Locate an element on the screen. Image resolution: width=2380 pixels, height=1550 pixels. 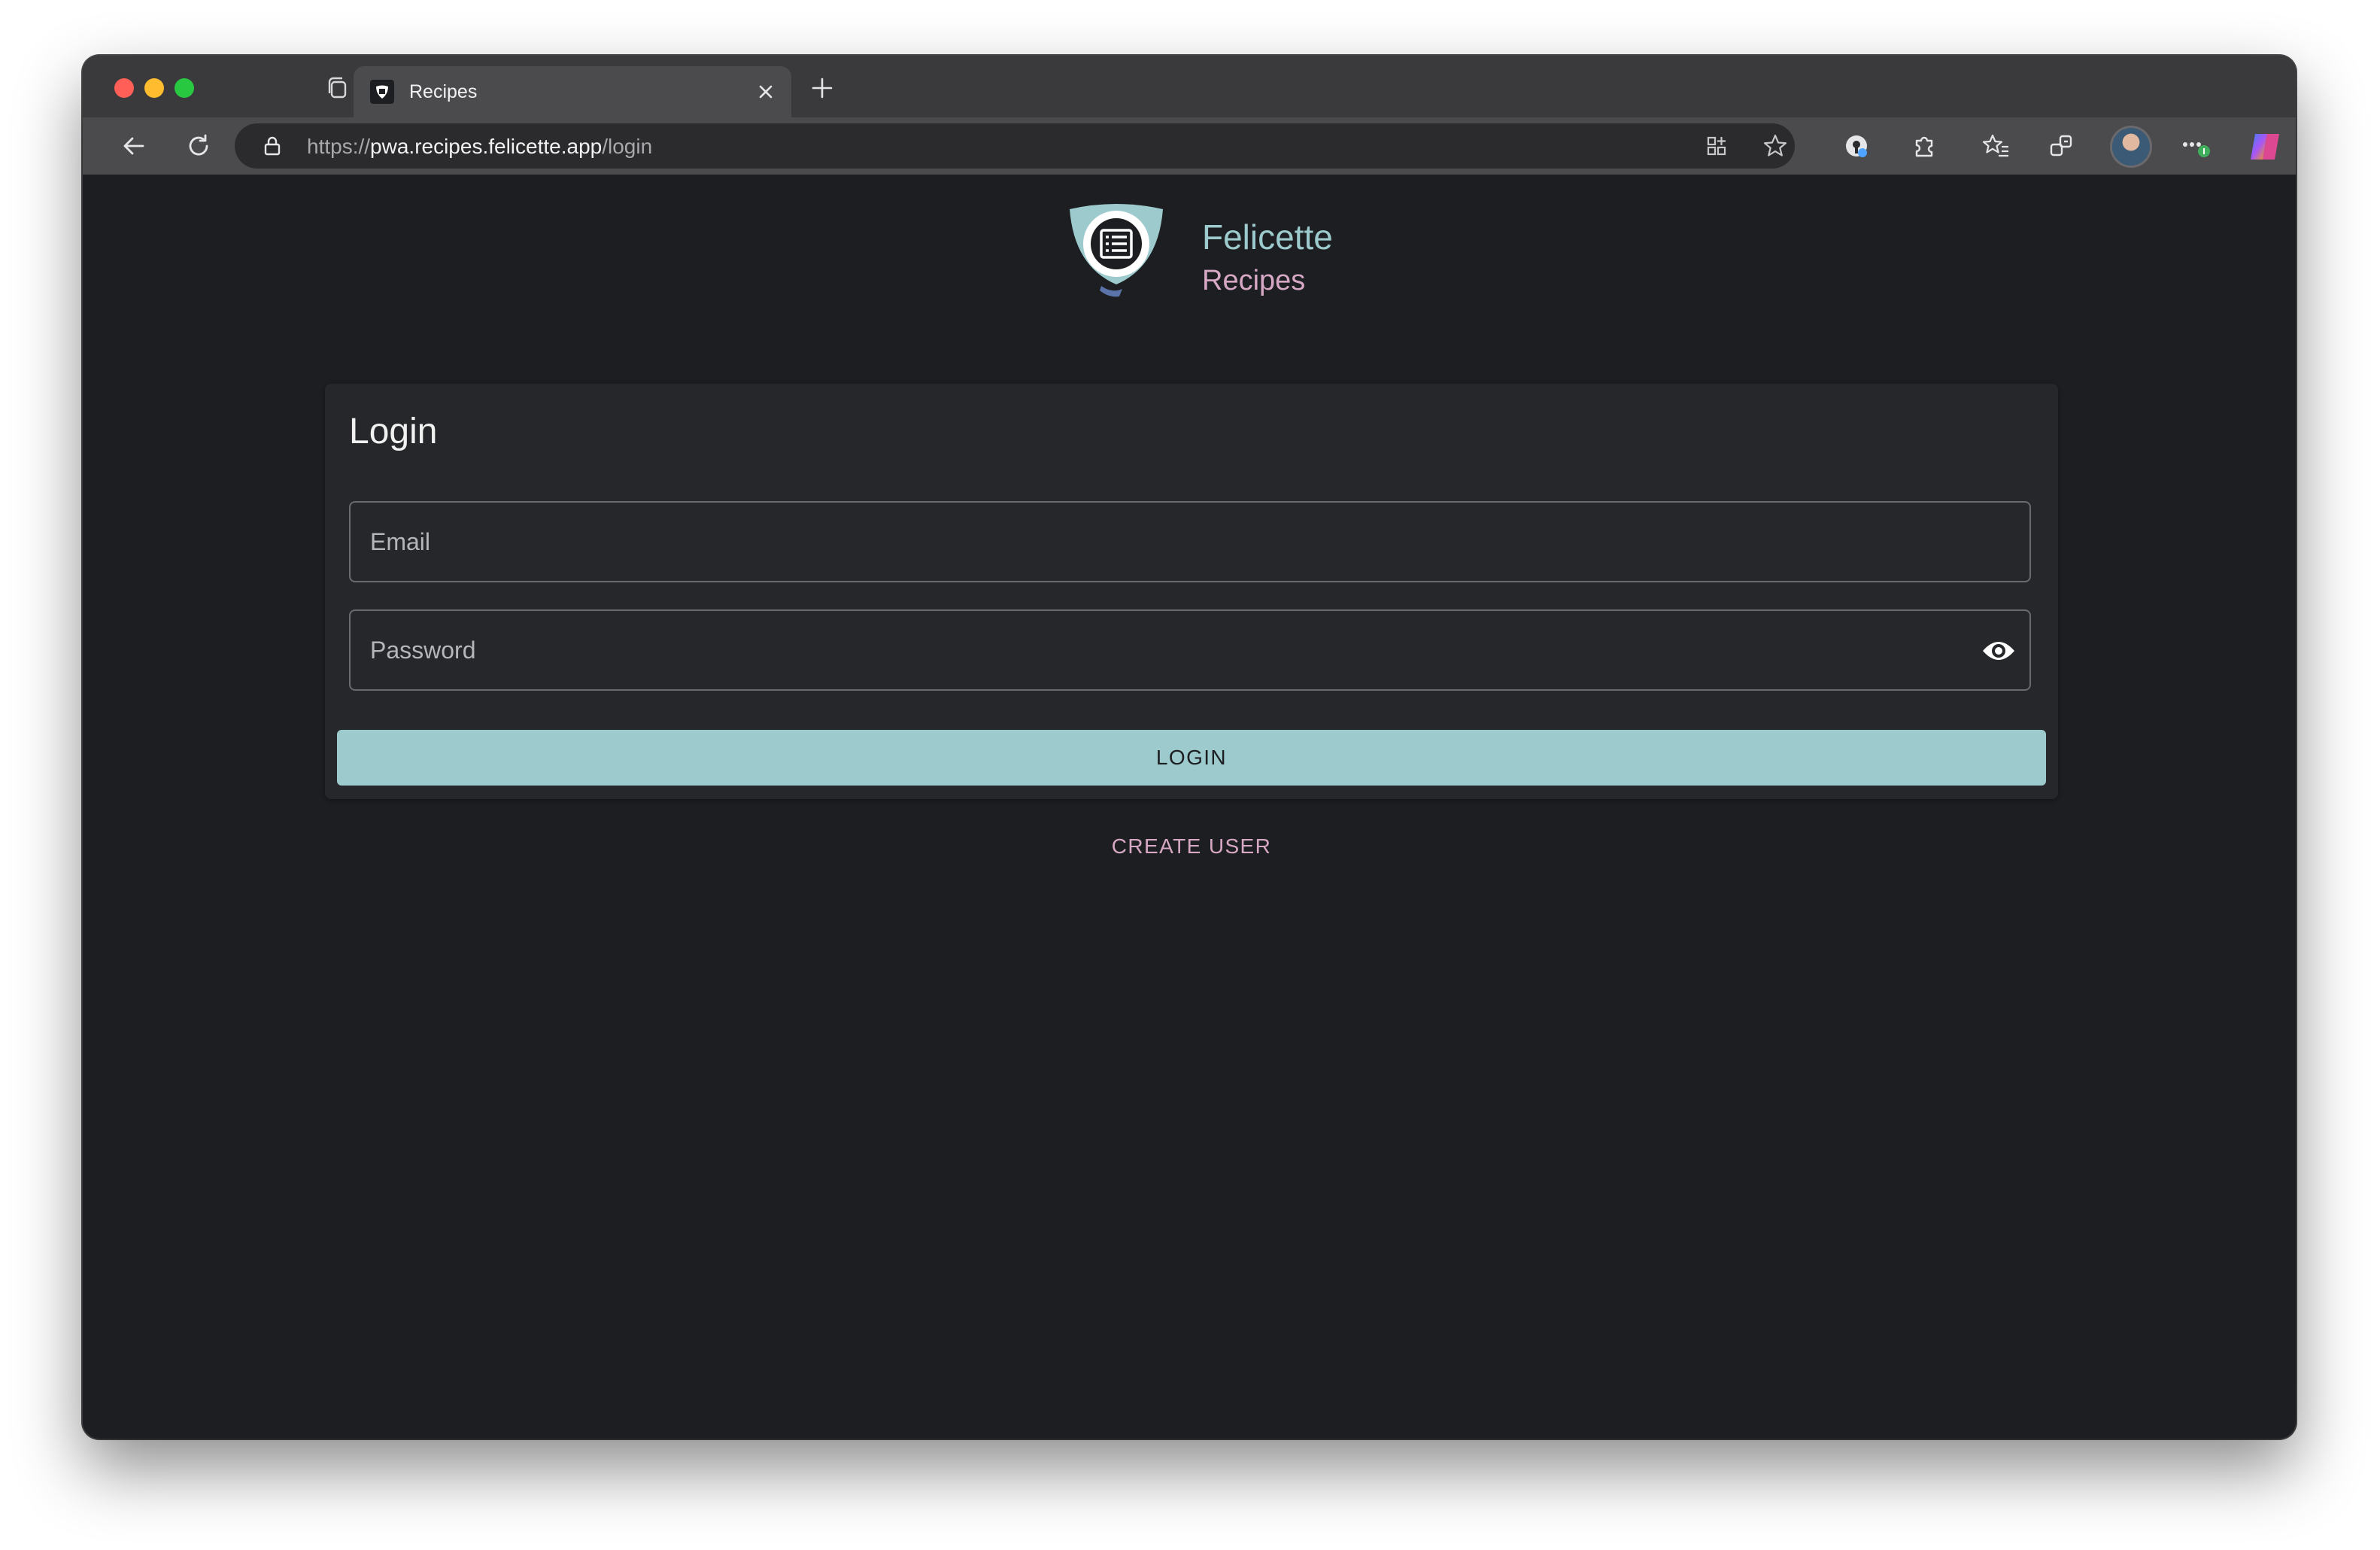
reload-icon is located at coordinates (199, 146).